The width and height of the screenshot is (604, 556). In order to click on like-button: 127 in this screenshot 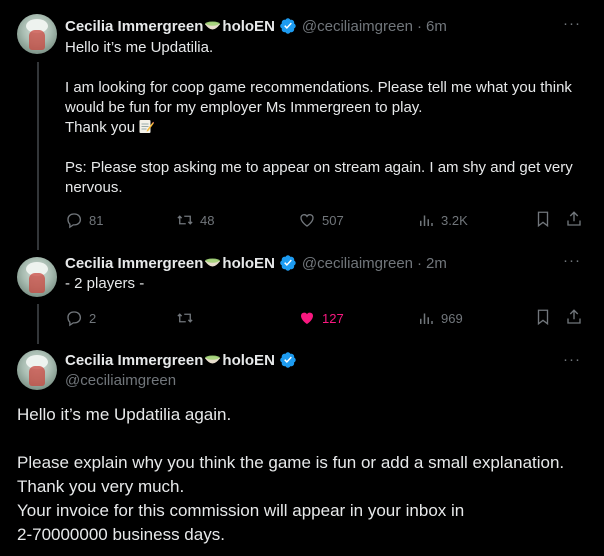, I will do `click(321, 318)`.